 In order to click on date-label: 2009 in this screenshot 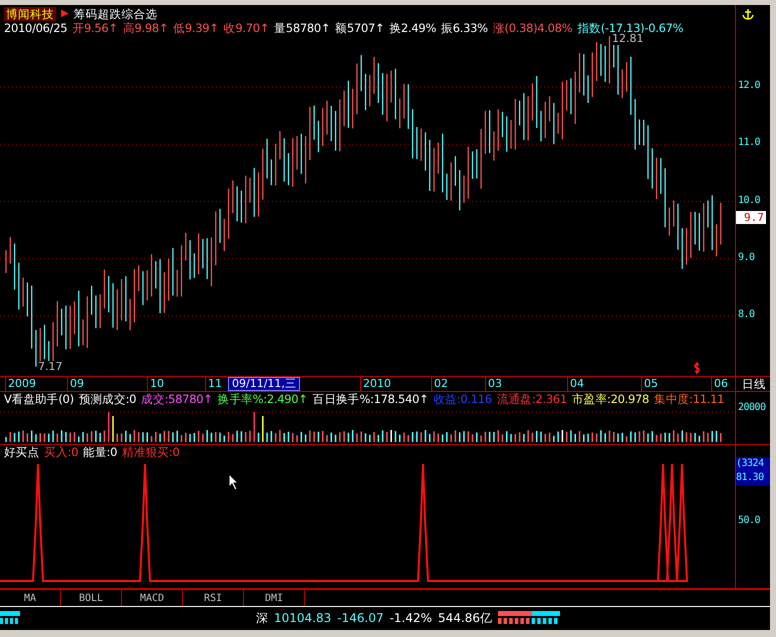, I will do `click(20, 384)`.